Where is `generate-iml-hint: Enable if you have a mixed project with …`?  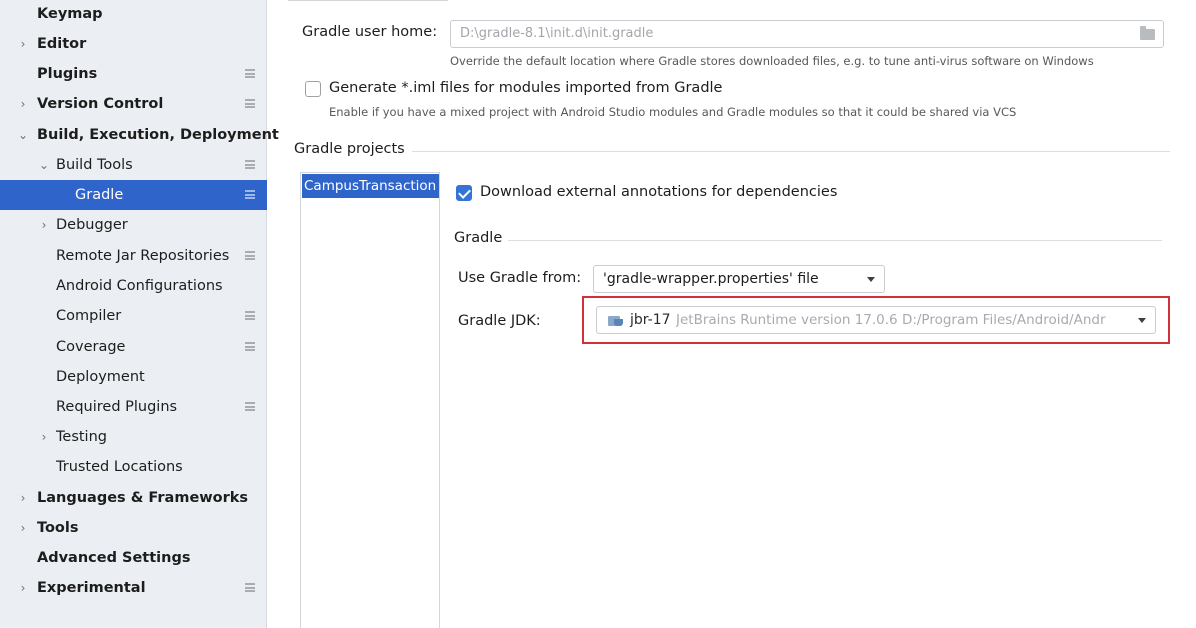
generate-iml-hint: Enable if you have a mixed project with … is located at coordinates (673, 112).